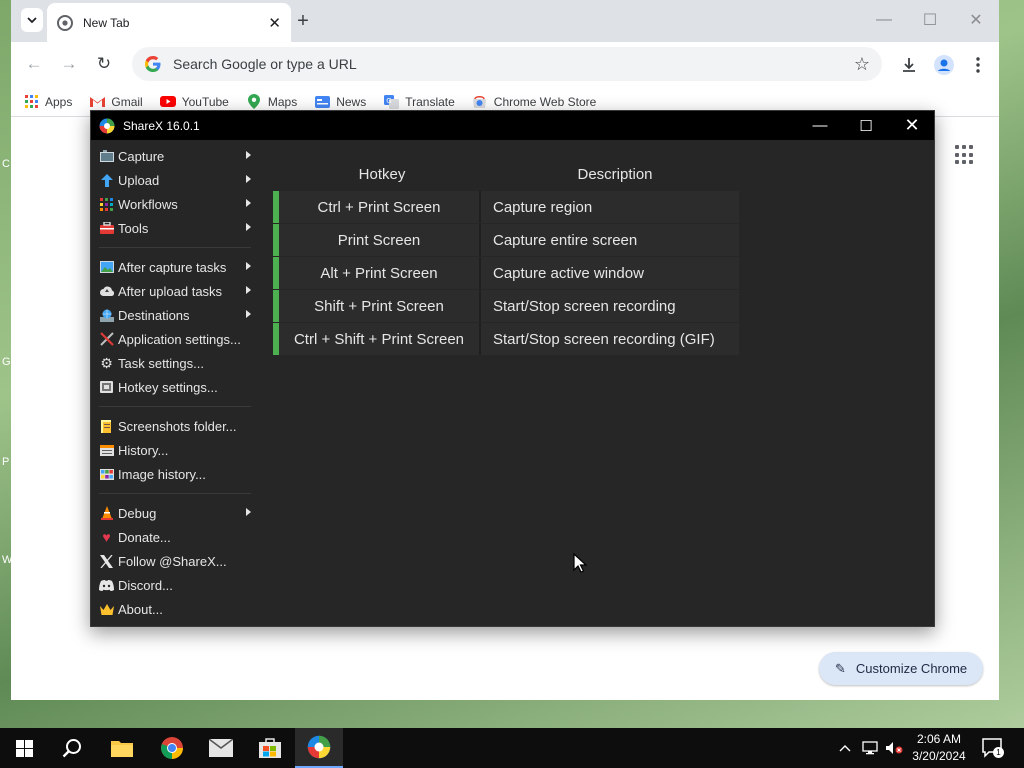  I want to click on show-hidden-icons-chevron-icon, so click(845, 748).